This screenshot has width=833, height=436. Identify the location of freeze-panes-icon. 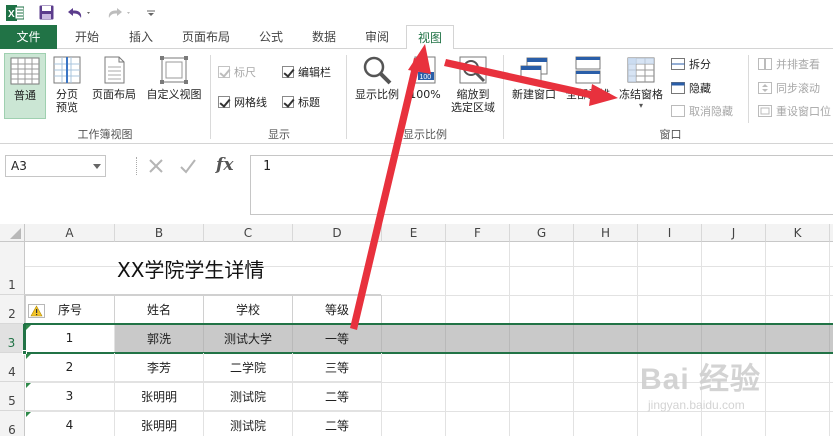
(641, 70).